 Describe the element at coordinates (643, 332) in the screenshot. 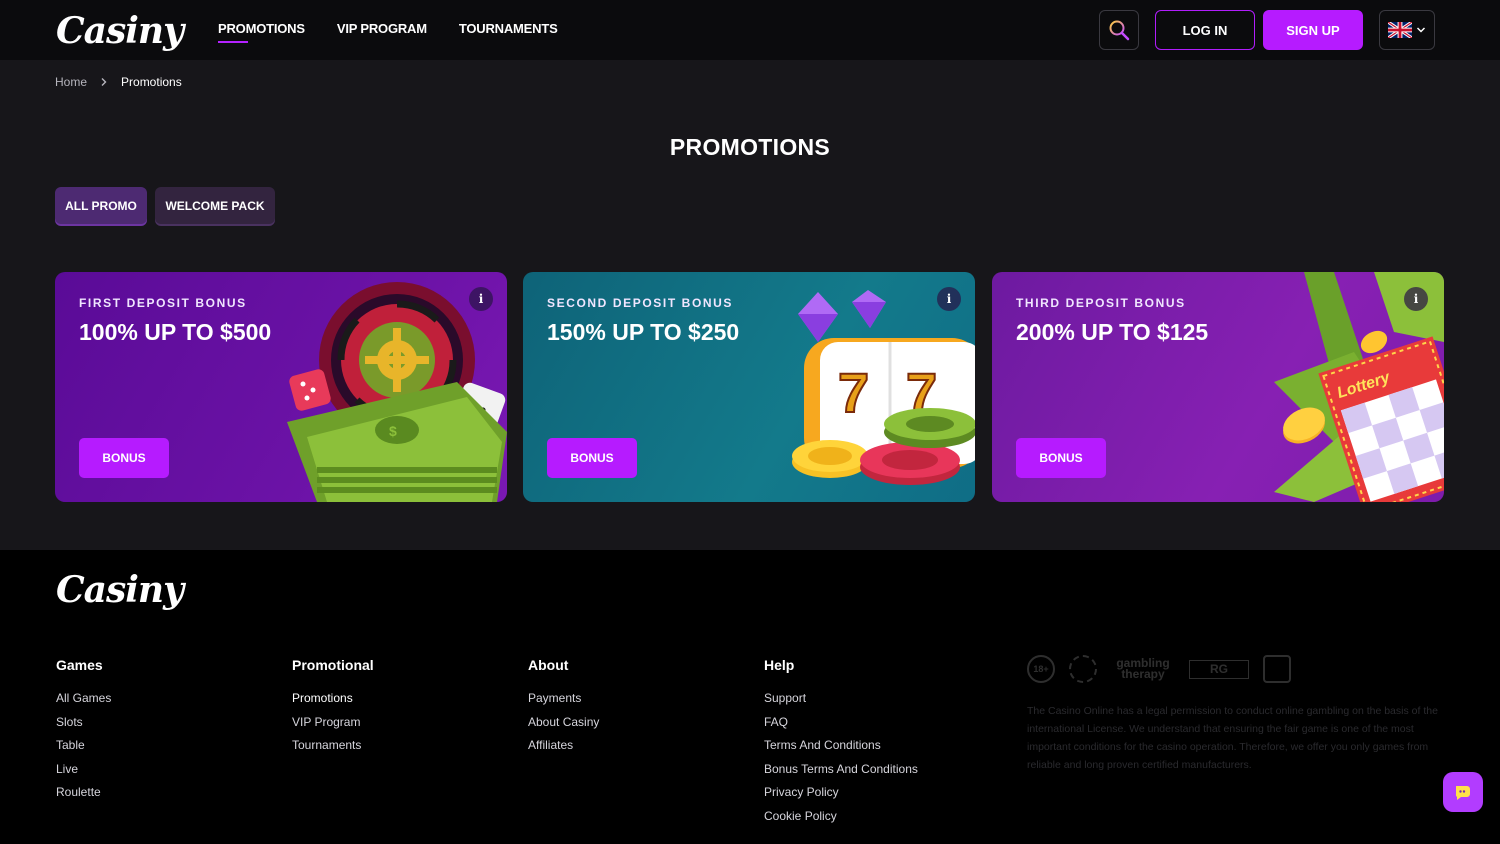

I see `promo-title: 150% UP TO $250` at that location.